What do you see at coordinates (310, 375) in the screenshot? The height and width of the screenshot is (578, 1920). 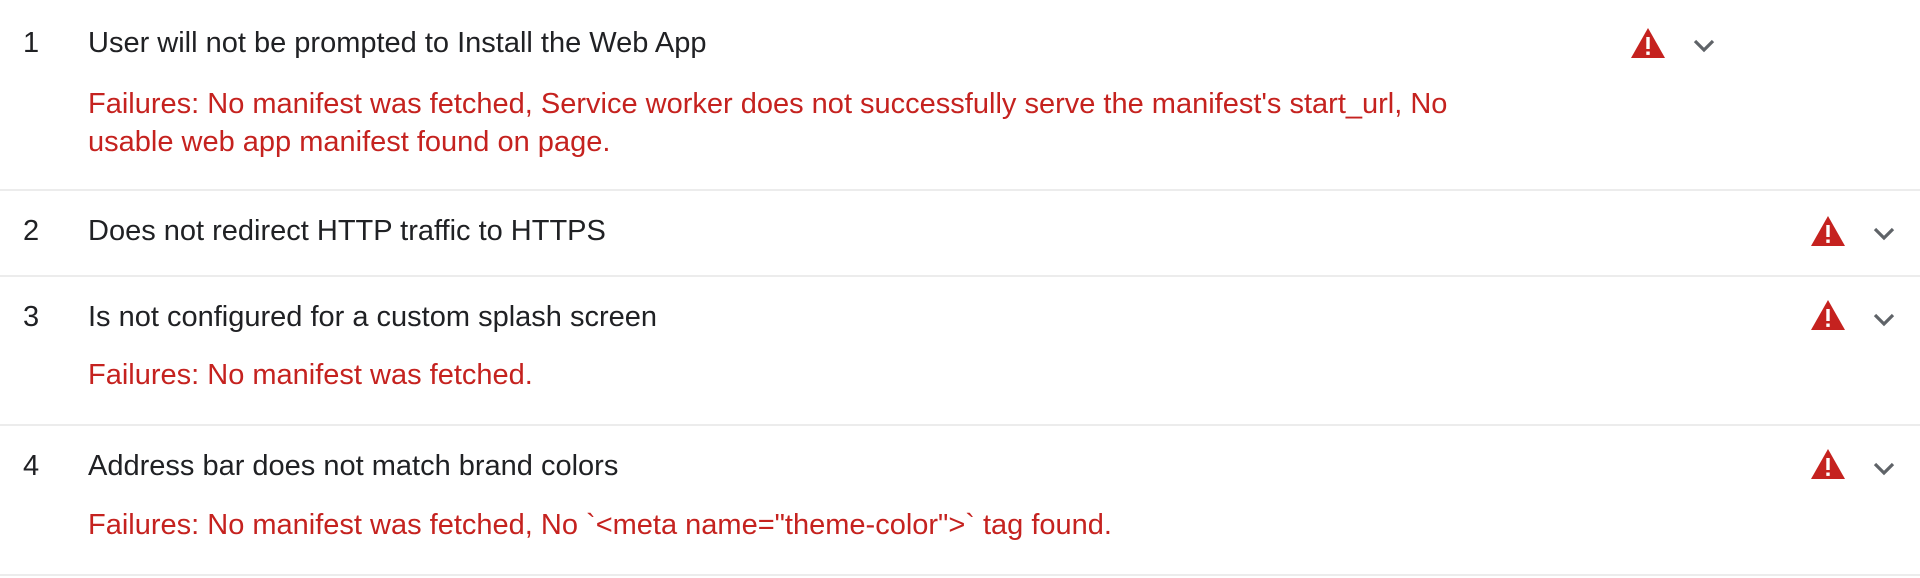 I see `audit-failure-text: Failures: No manifest was fetched.` at bounding box center [310, 375].